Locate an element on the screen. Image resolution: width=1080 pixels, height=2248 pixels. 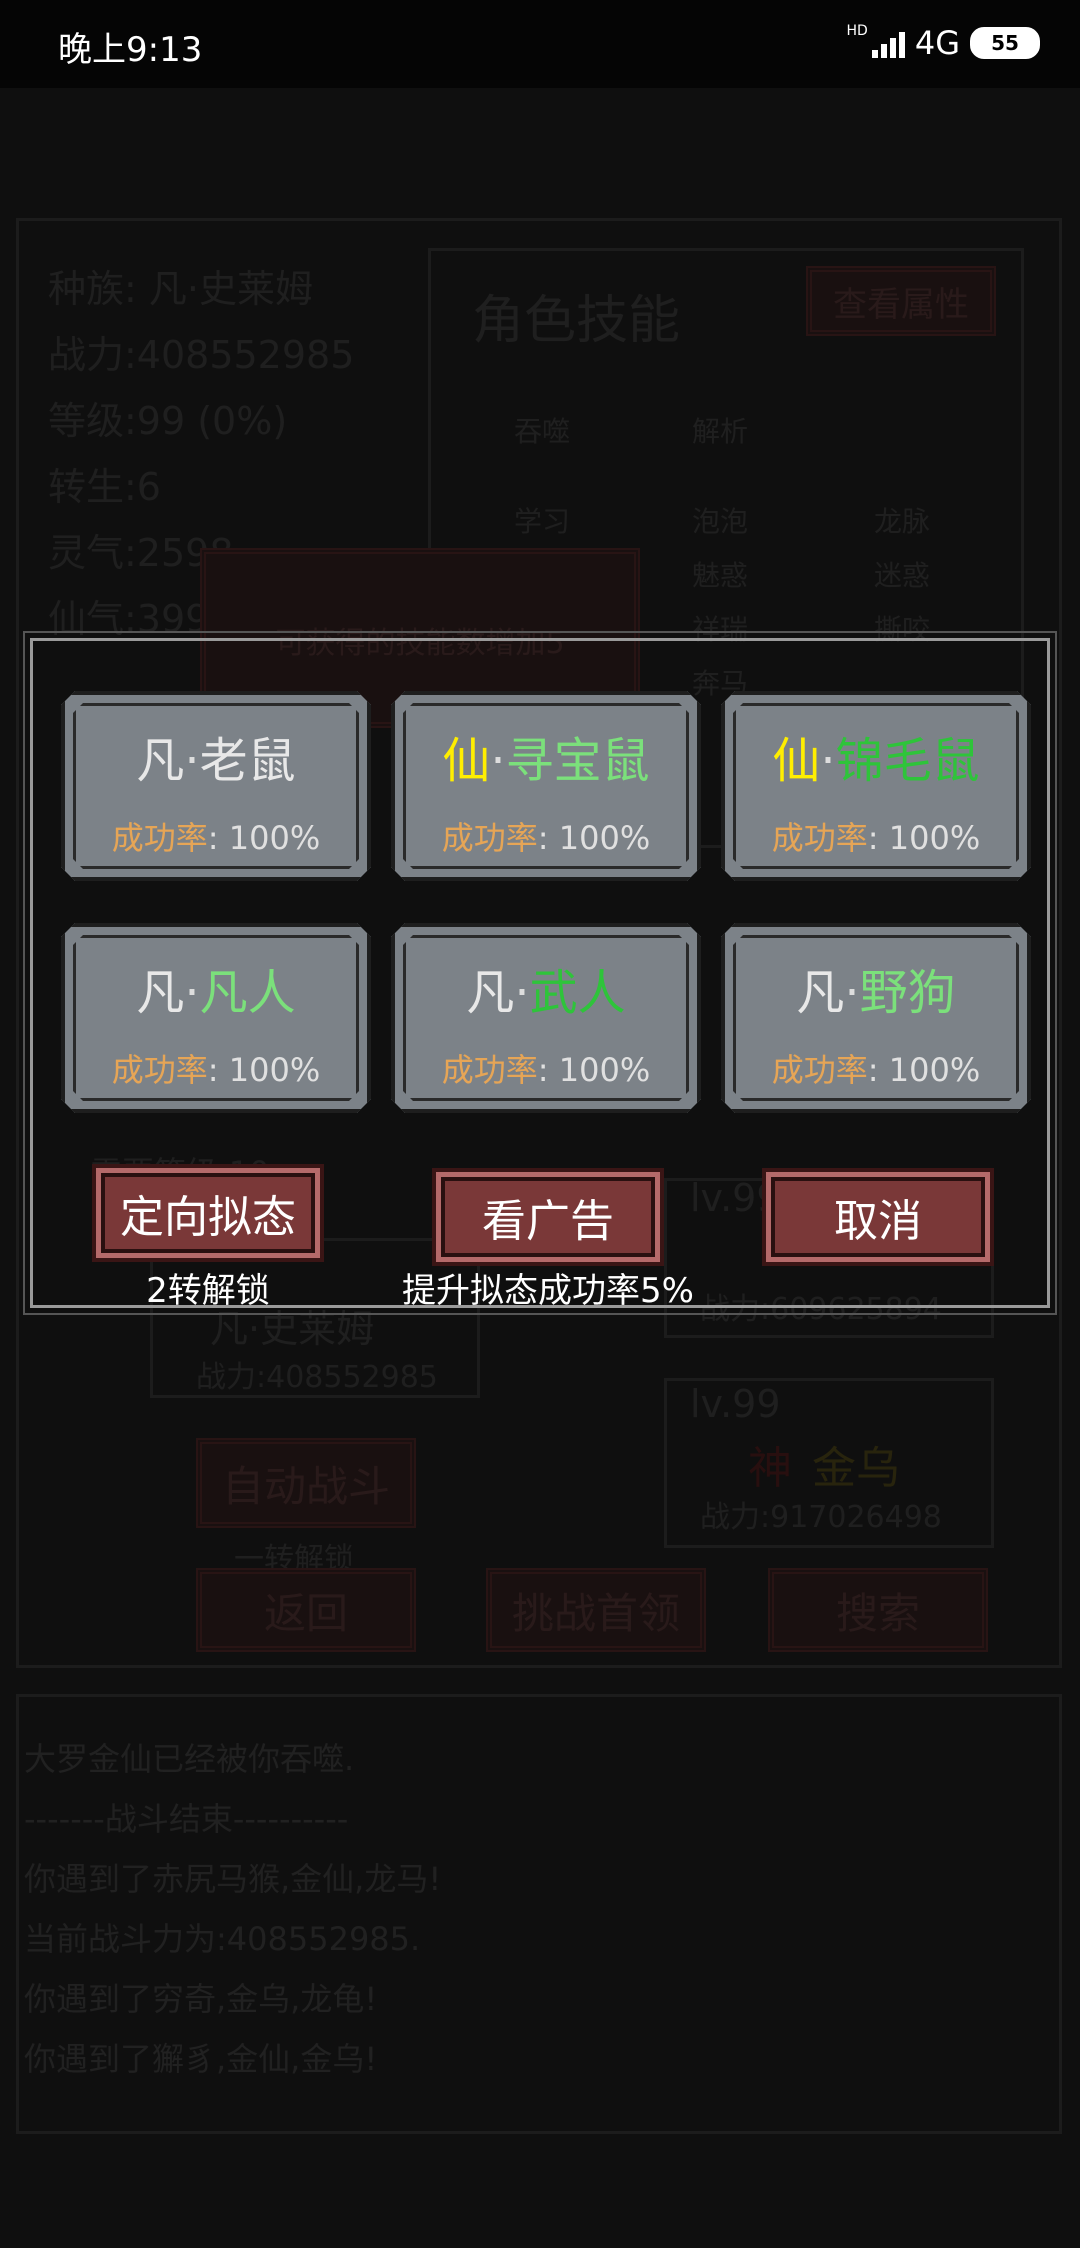
card-name: 锦毛鼠 is located at coordinates (907, 761).